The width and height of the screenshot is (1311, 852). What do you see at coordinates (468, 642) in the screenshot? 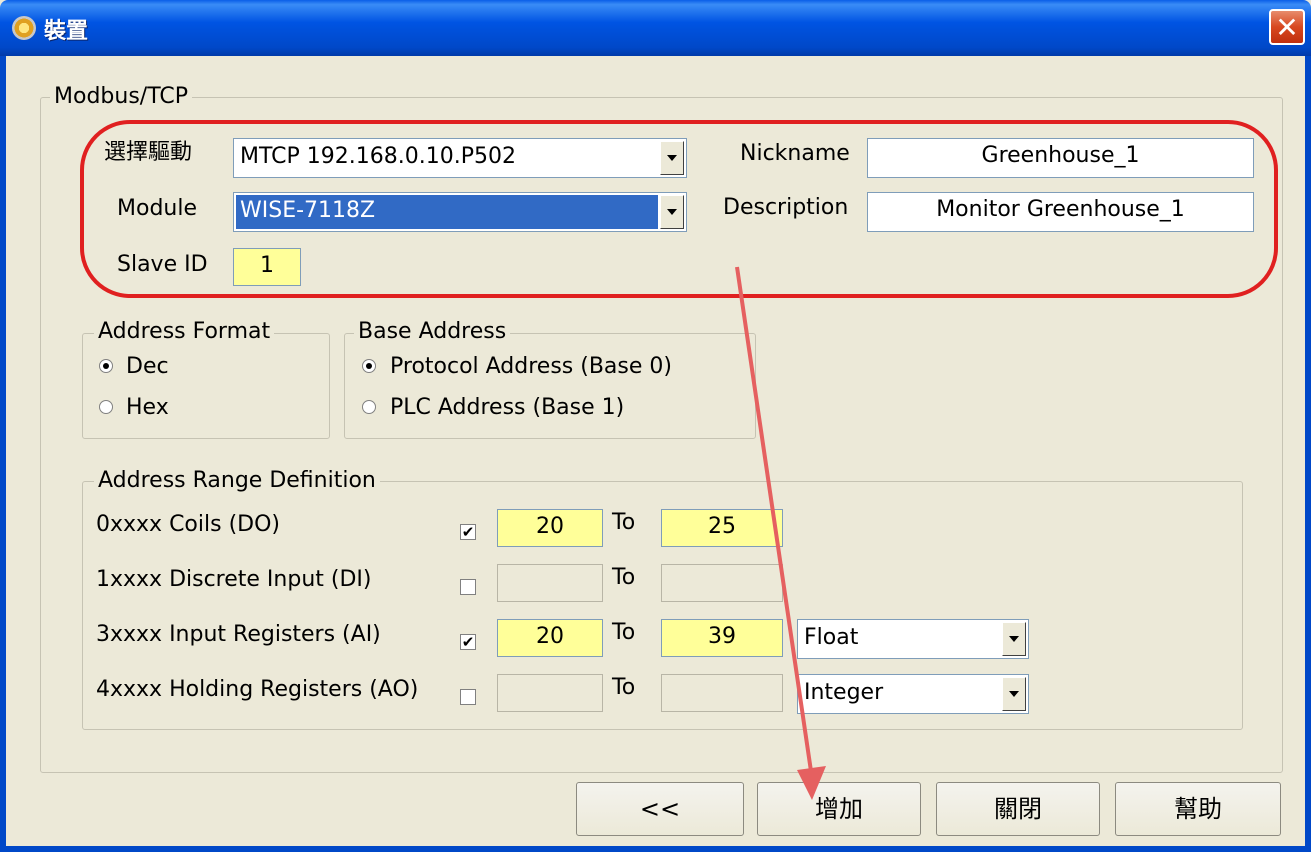
I see `input-registers-checkbox: ✔` at bounding box center [468, 642].